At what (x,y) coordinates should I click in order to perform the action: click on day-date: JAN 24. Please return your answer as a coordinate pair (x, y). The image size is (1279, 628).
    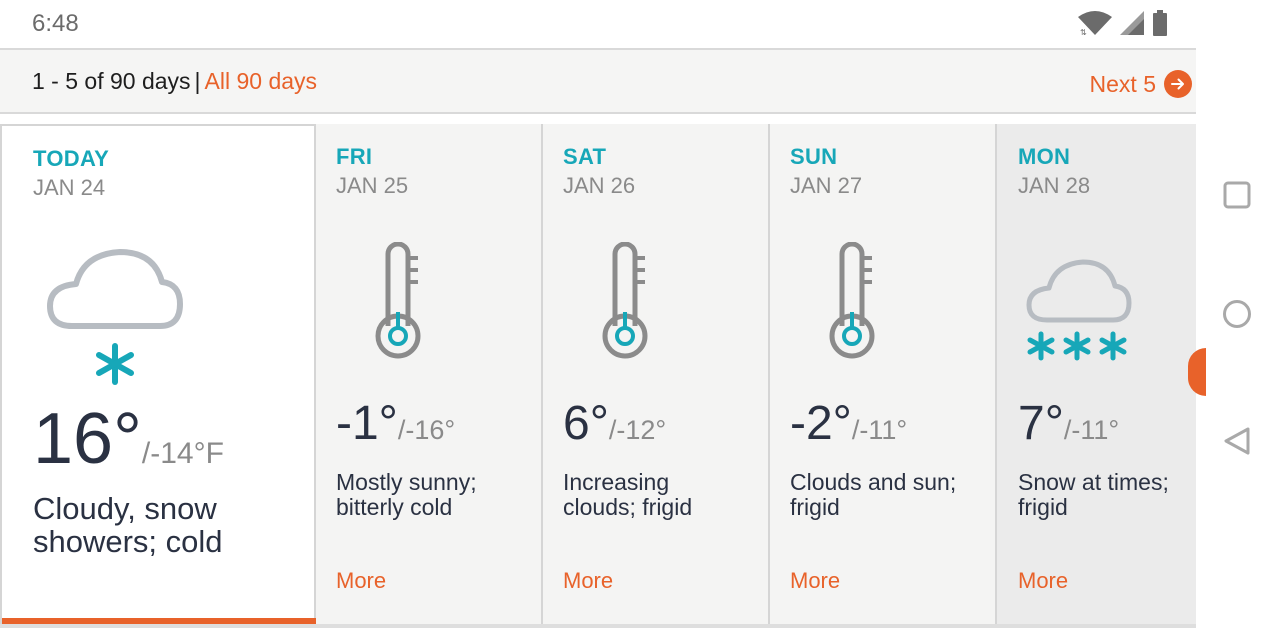
    Looking at the image, I should click on (69, 187).